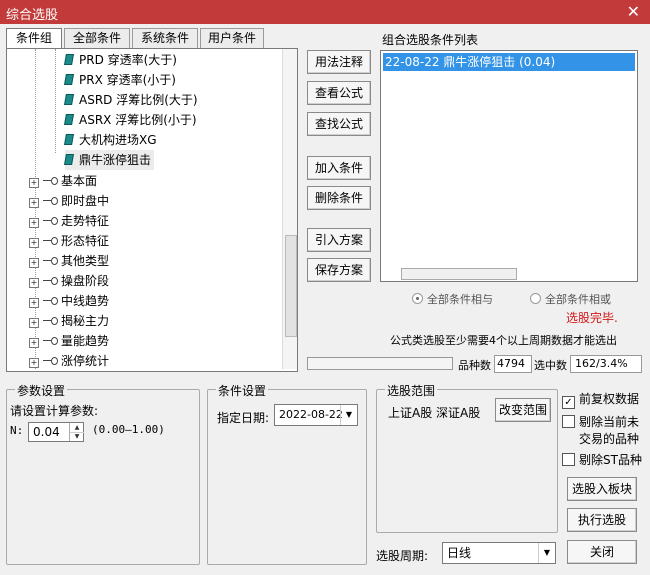 This screenshot has height=575, width=650. Describe the element at coordinates (128, 429) in the screenshot. I see `n-range: (0.00—1.00)` at that location.